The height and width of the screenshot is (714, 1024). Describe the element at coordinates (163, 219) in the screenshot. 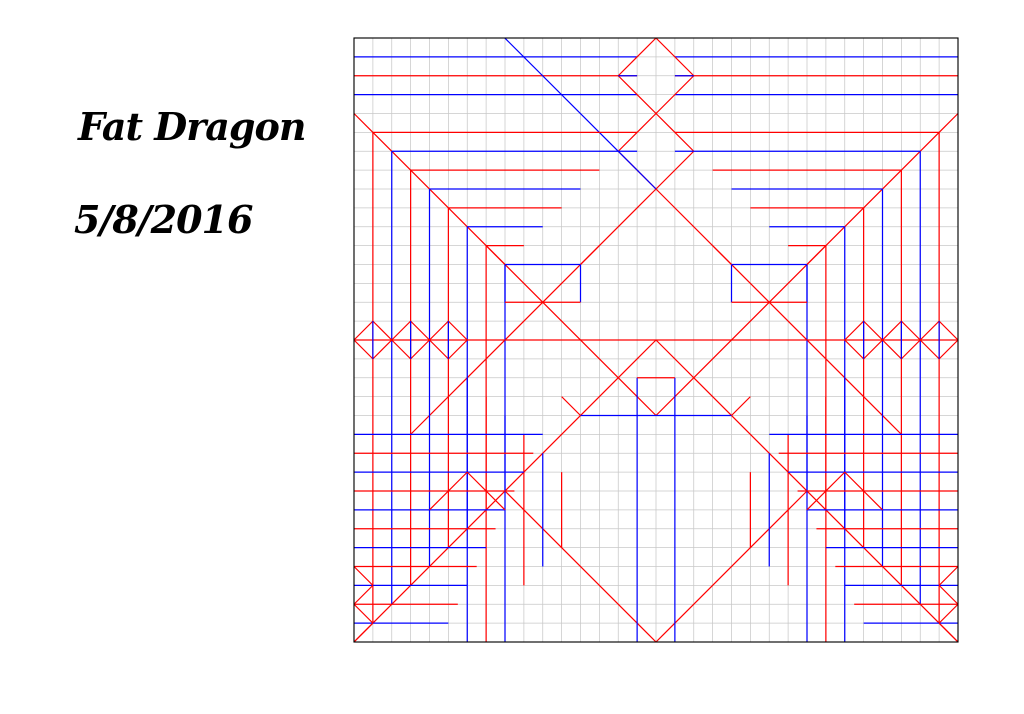

I see `diagram-date: 5/8/2016` at that location.